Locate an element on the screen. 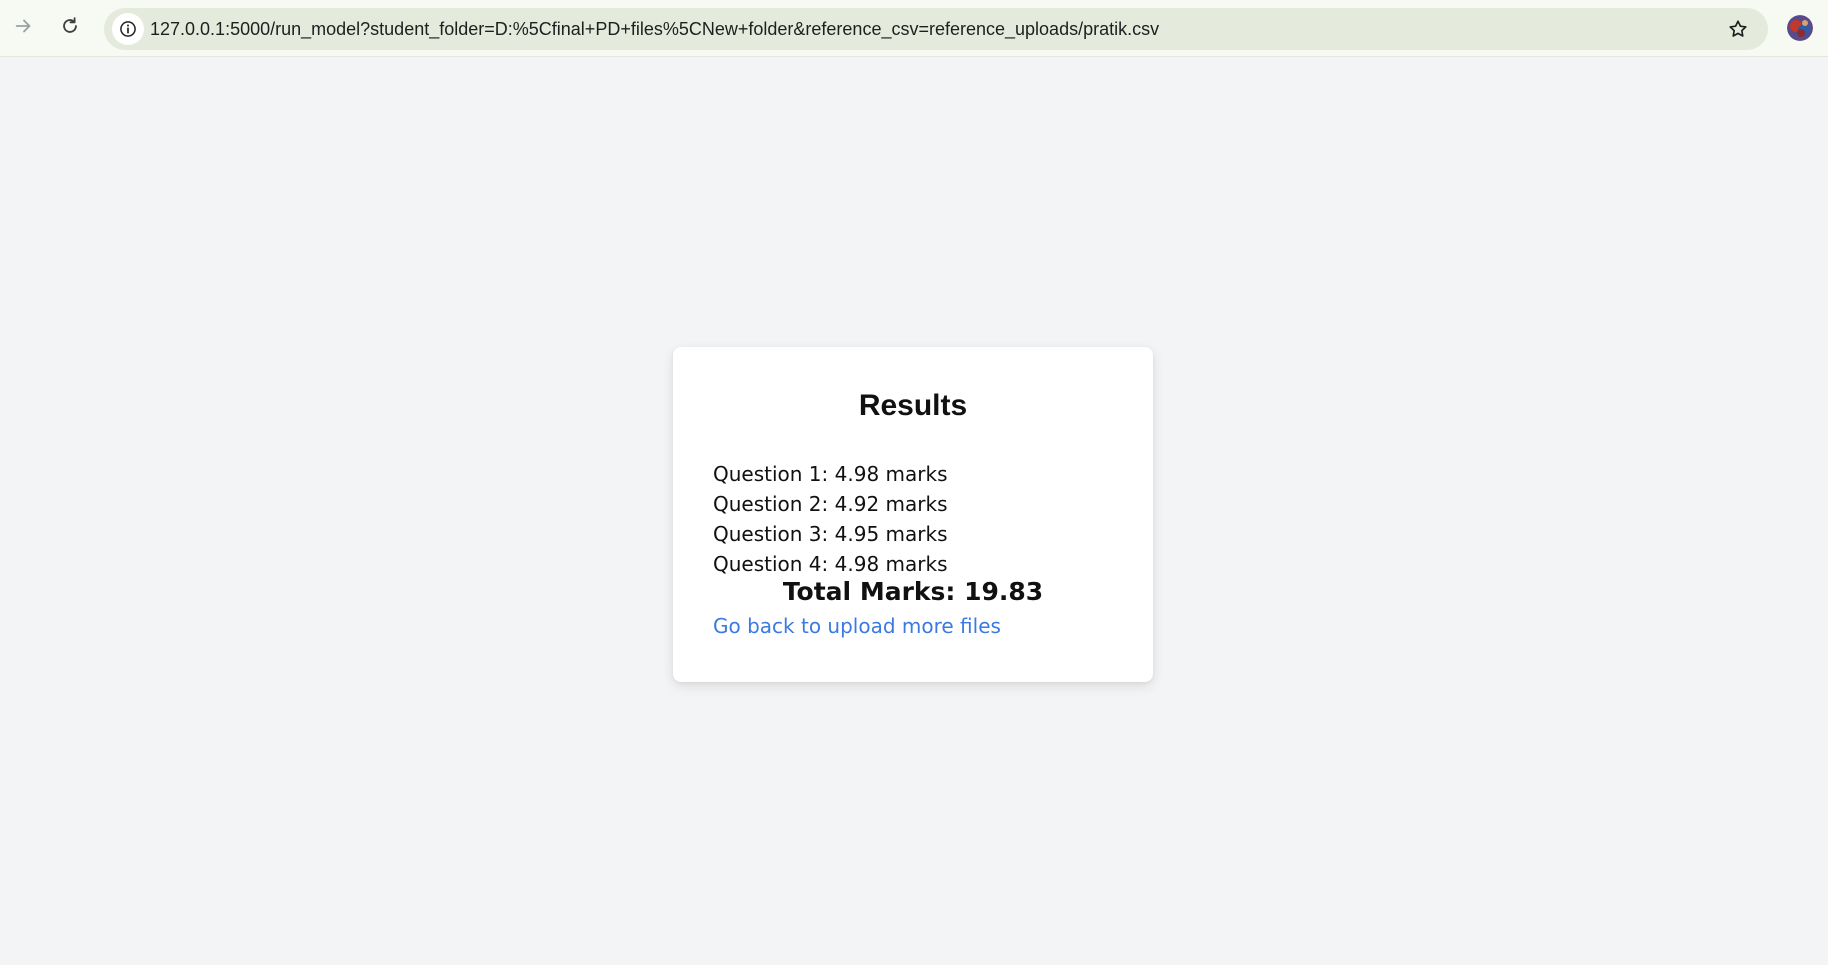 Image resolution: width=1828 pixels, height=965 pixels. bookmark-button is located at coordinates (1738, 29).